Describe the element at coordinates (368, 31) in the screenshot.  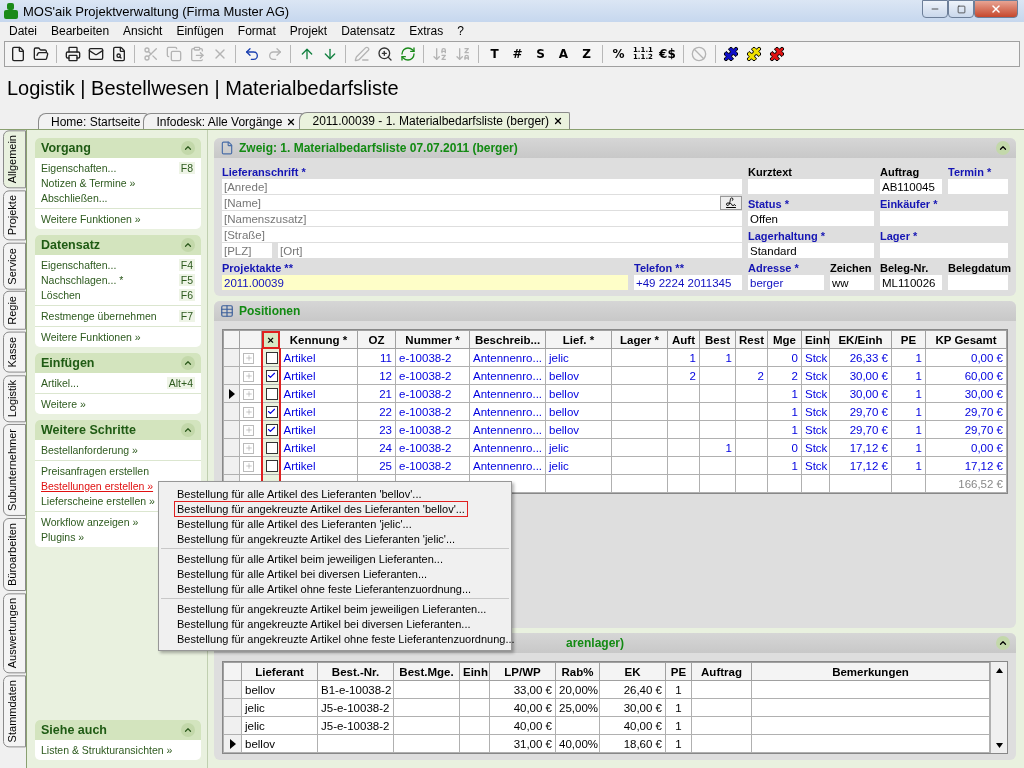
I see `menu-item: Datensatz` at that location.